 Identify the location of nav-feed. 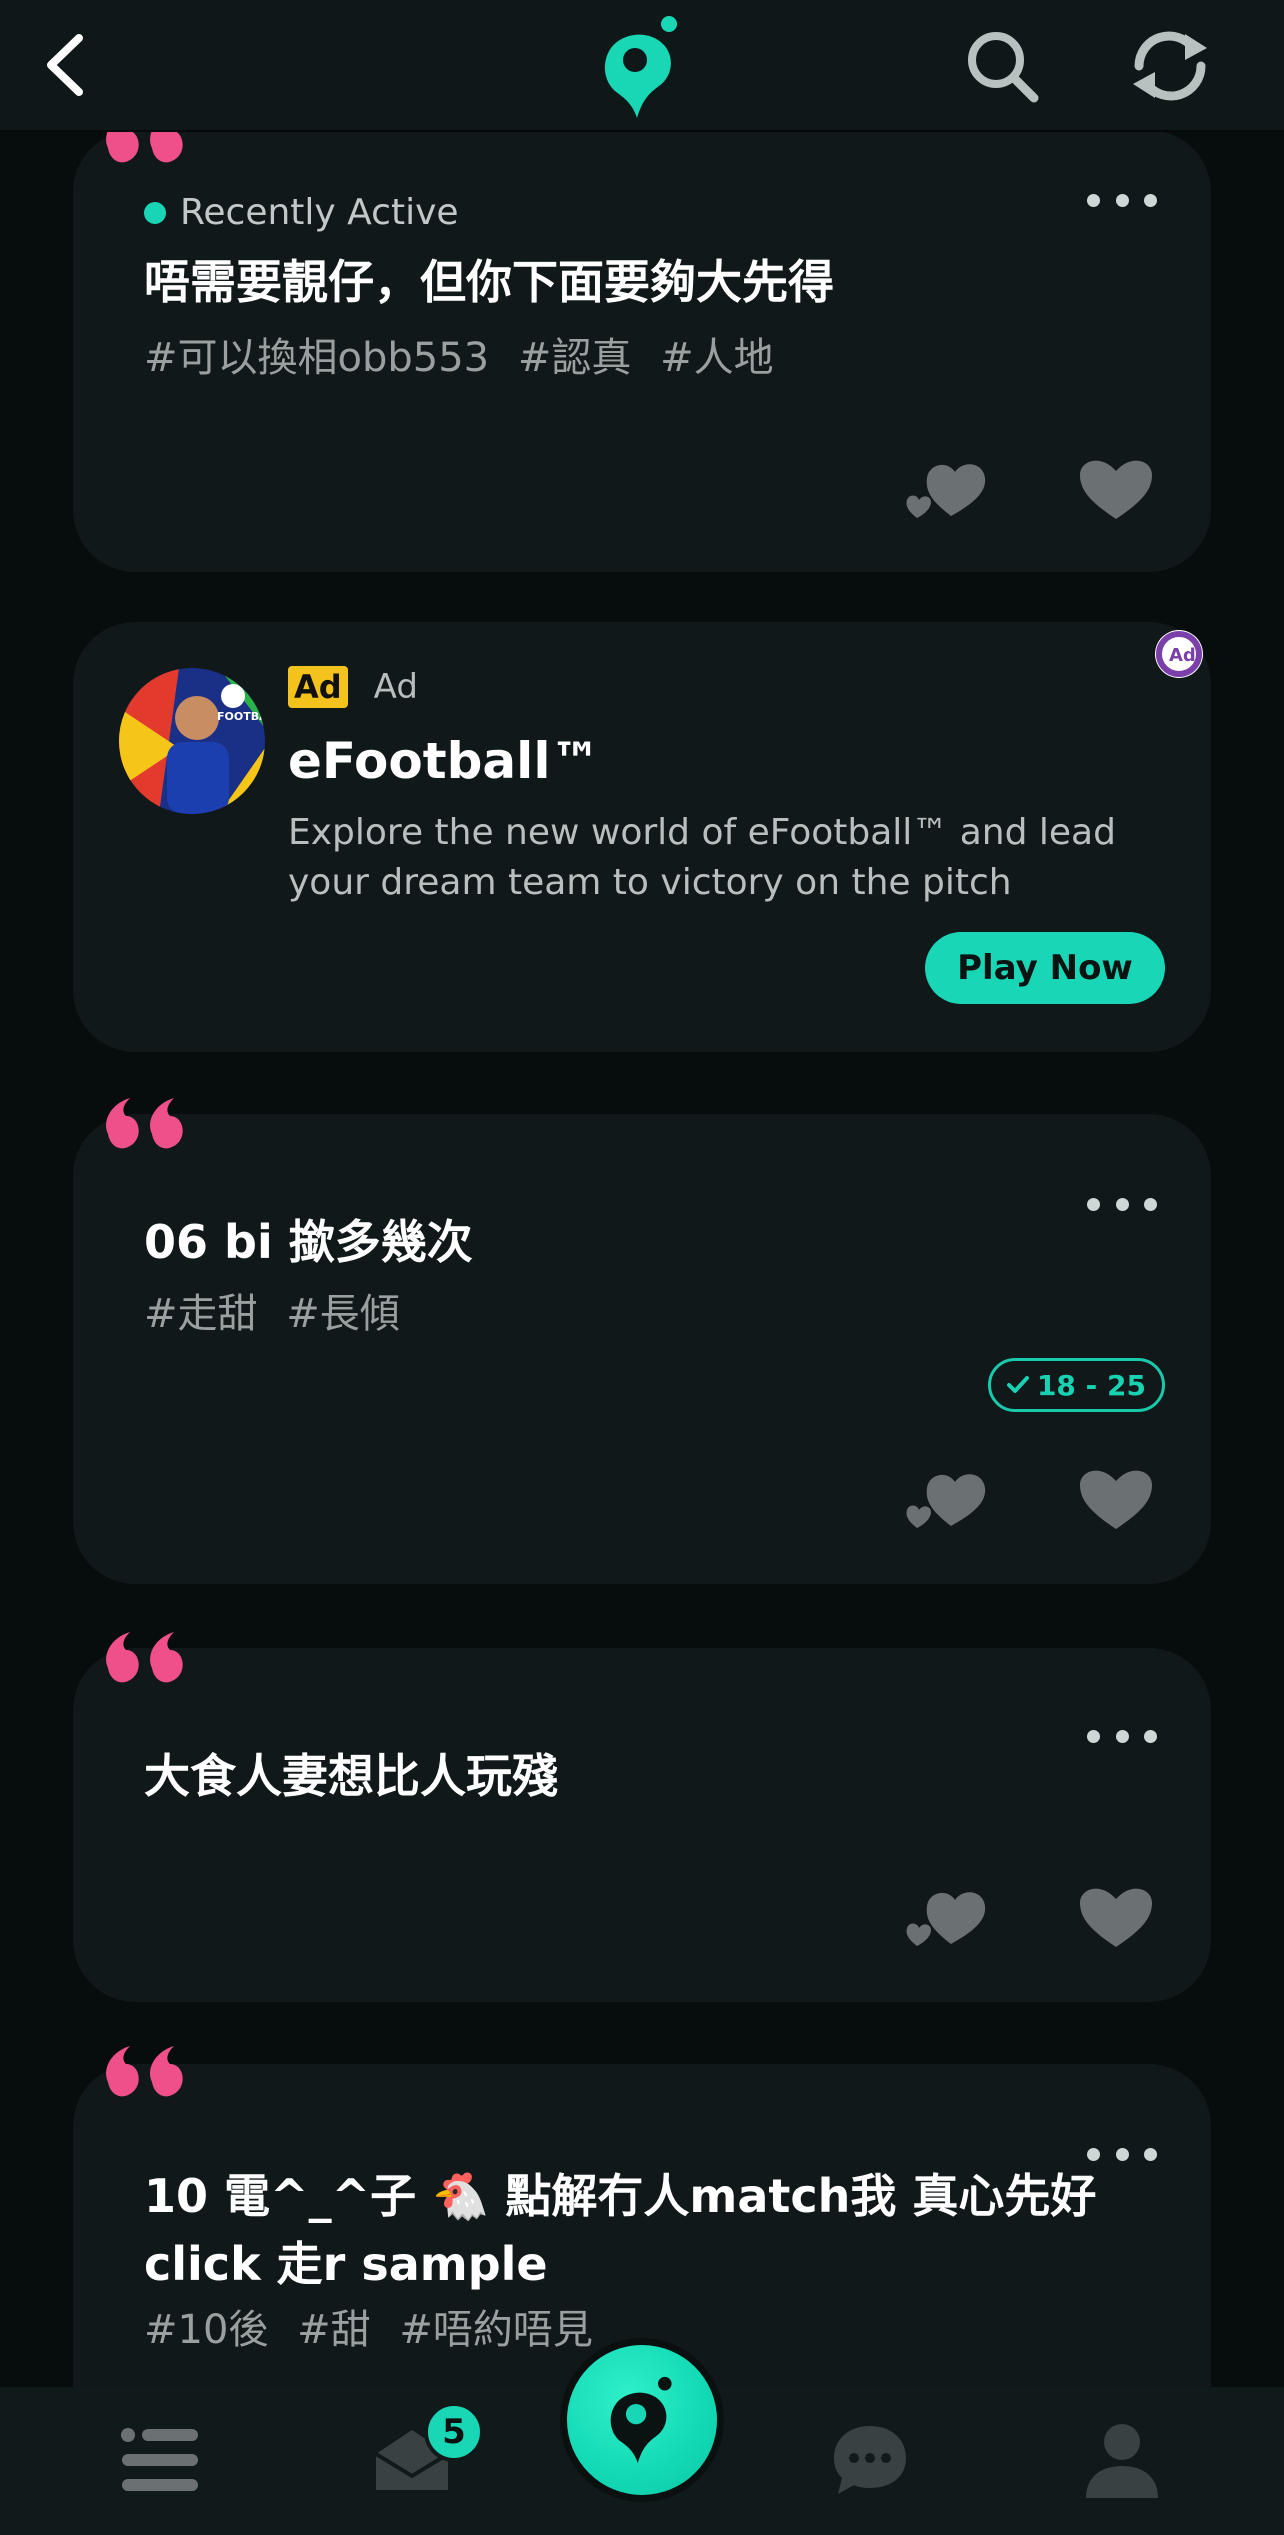
(160, 2460).